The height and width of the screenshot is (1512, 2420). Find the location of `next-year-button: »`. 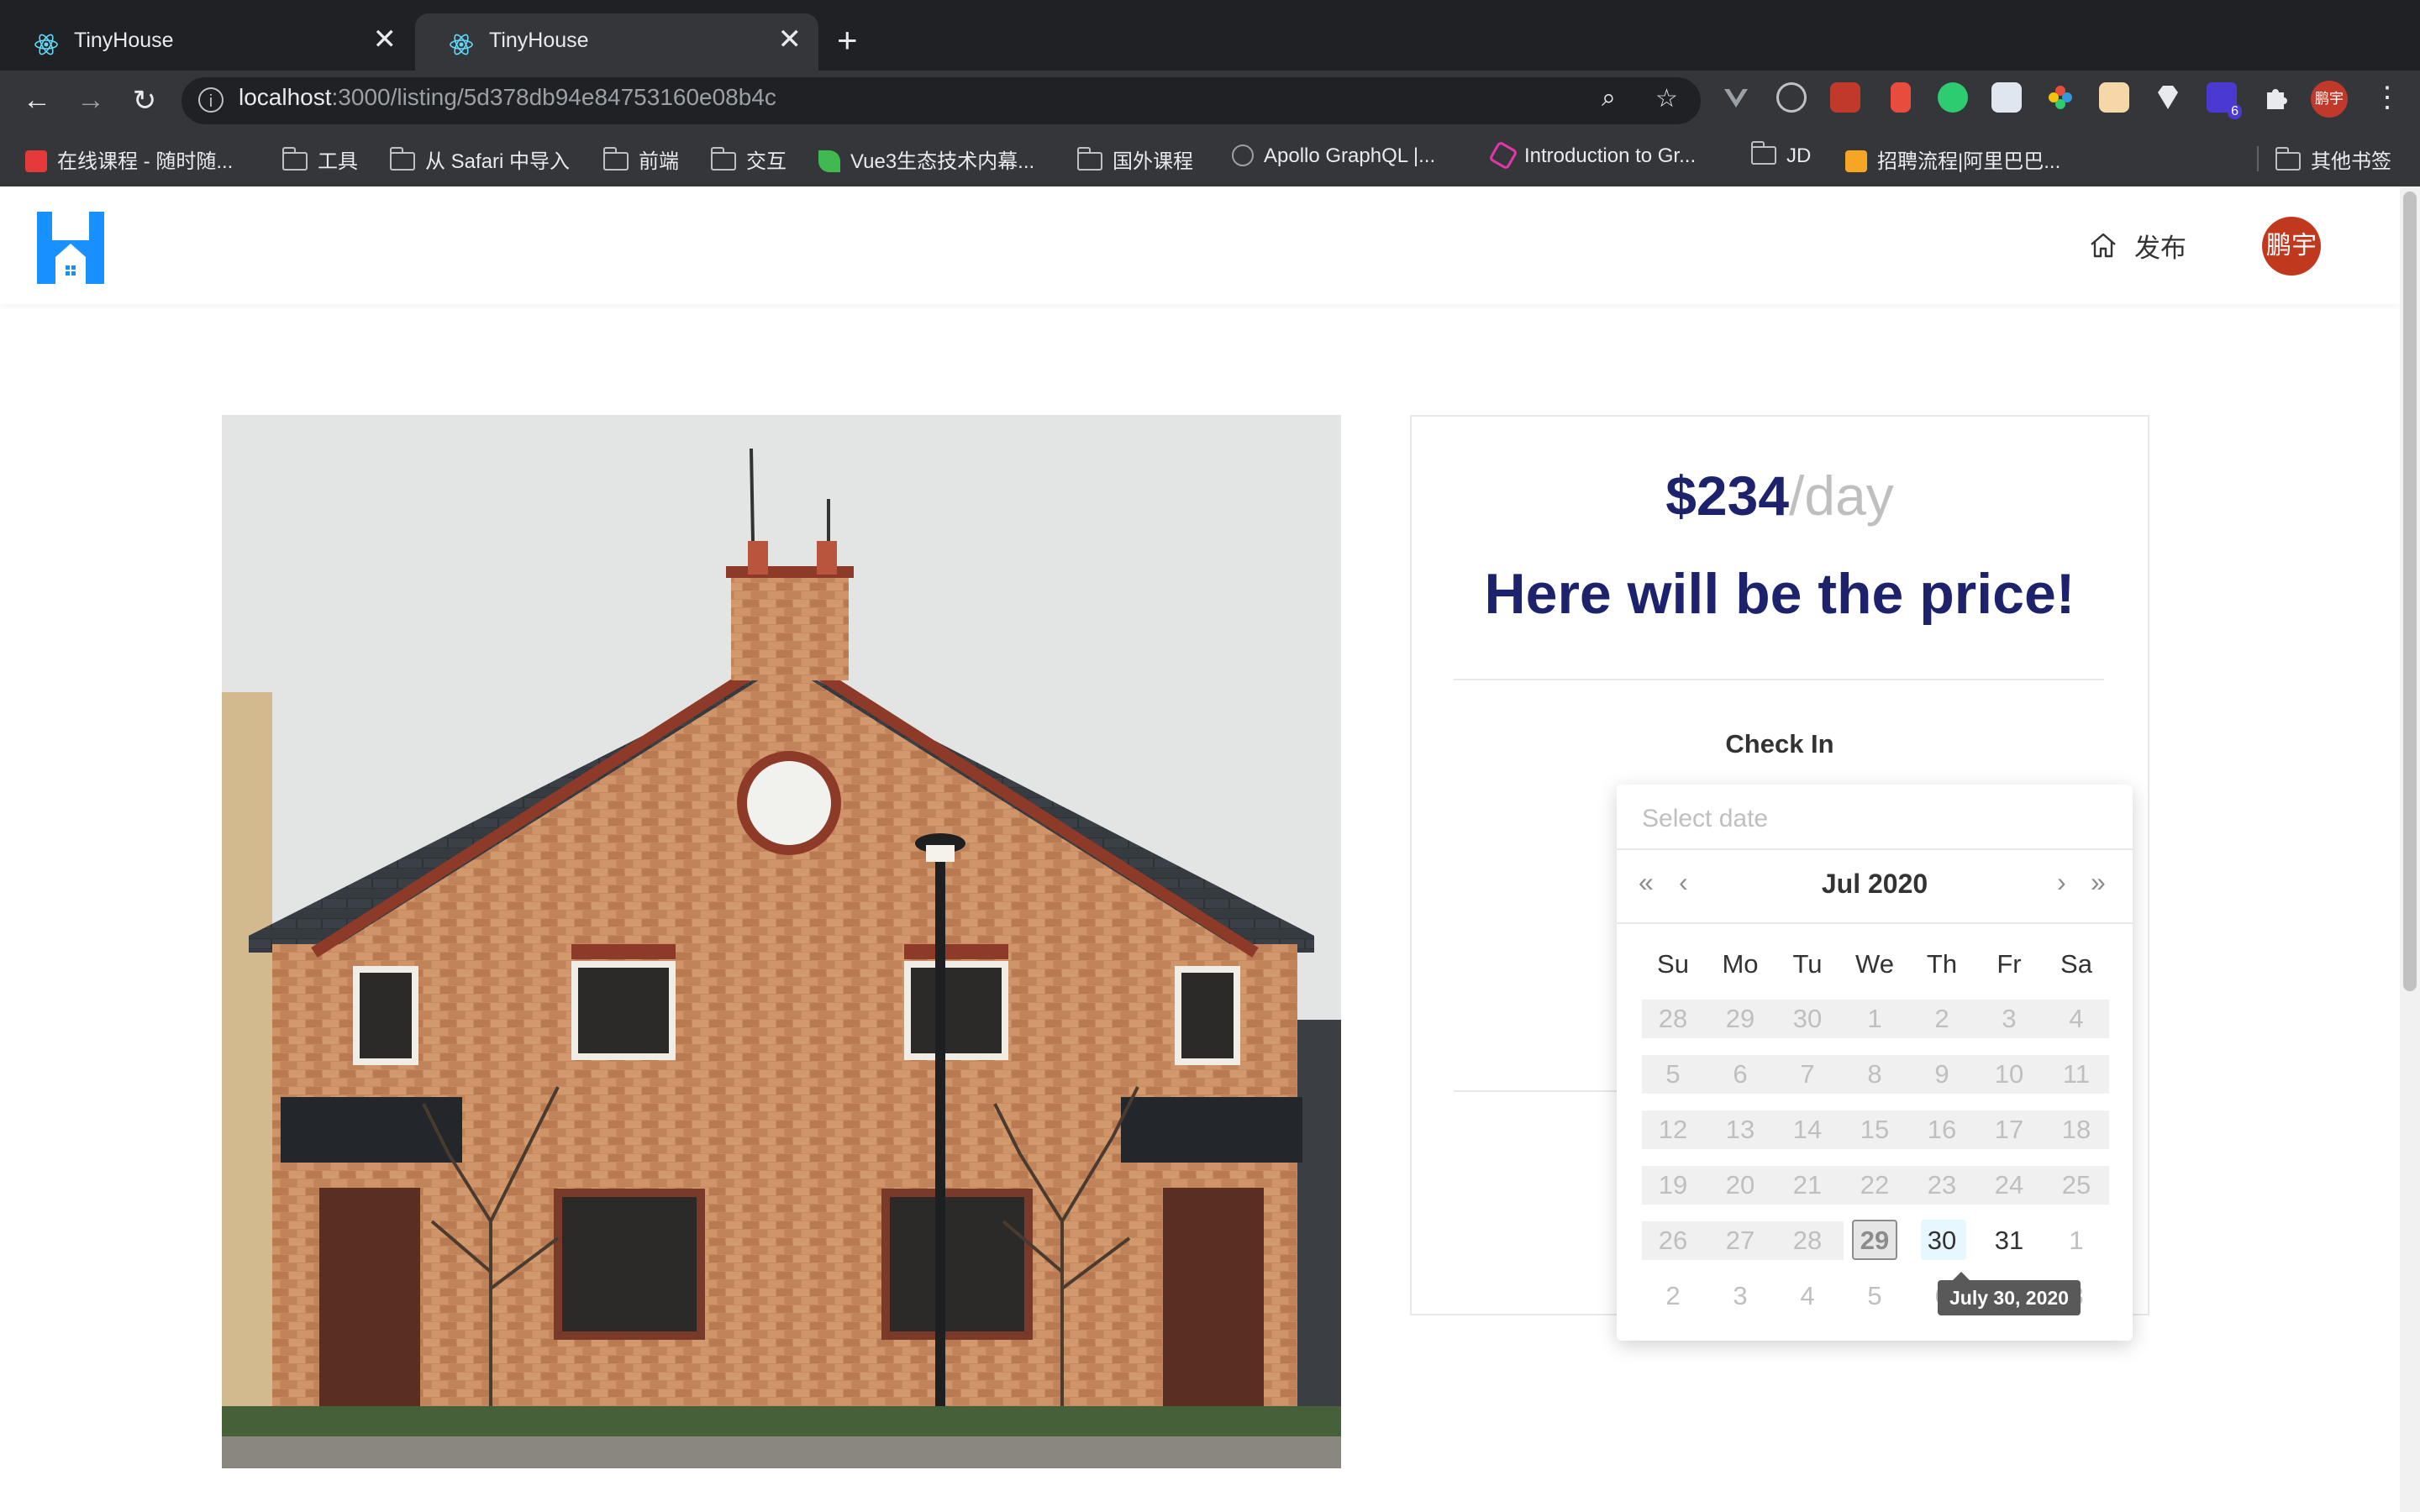

next-year-button: » is located at coordinates (2098, 882).